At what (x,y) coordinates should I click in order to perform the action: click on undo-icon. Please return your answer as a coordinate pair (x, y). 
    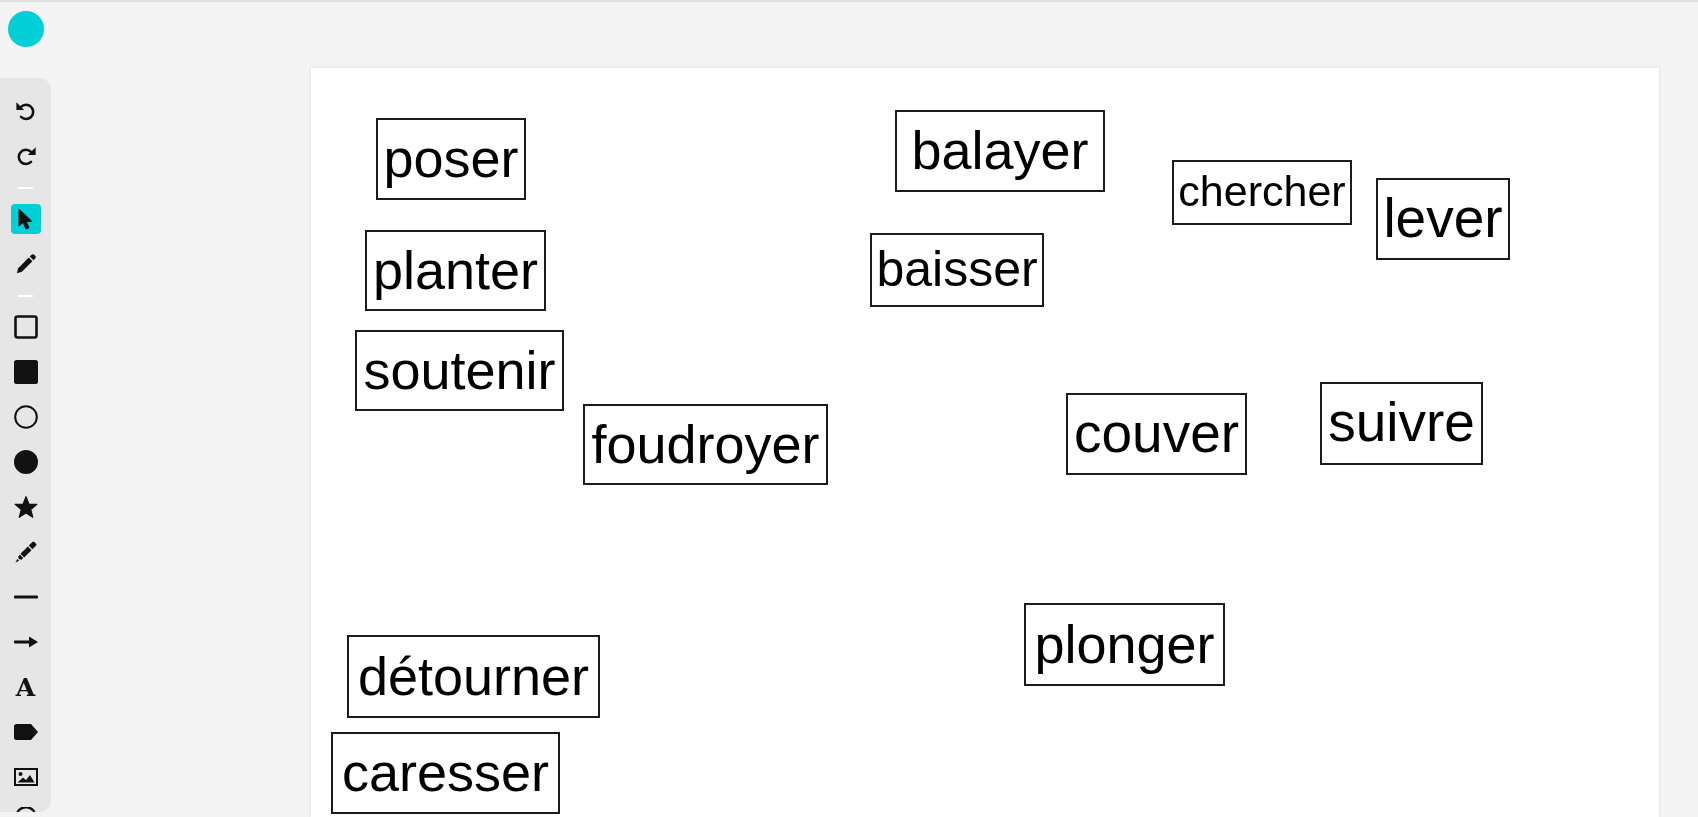
    Looking at the image, I should click on (25, 111).